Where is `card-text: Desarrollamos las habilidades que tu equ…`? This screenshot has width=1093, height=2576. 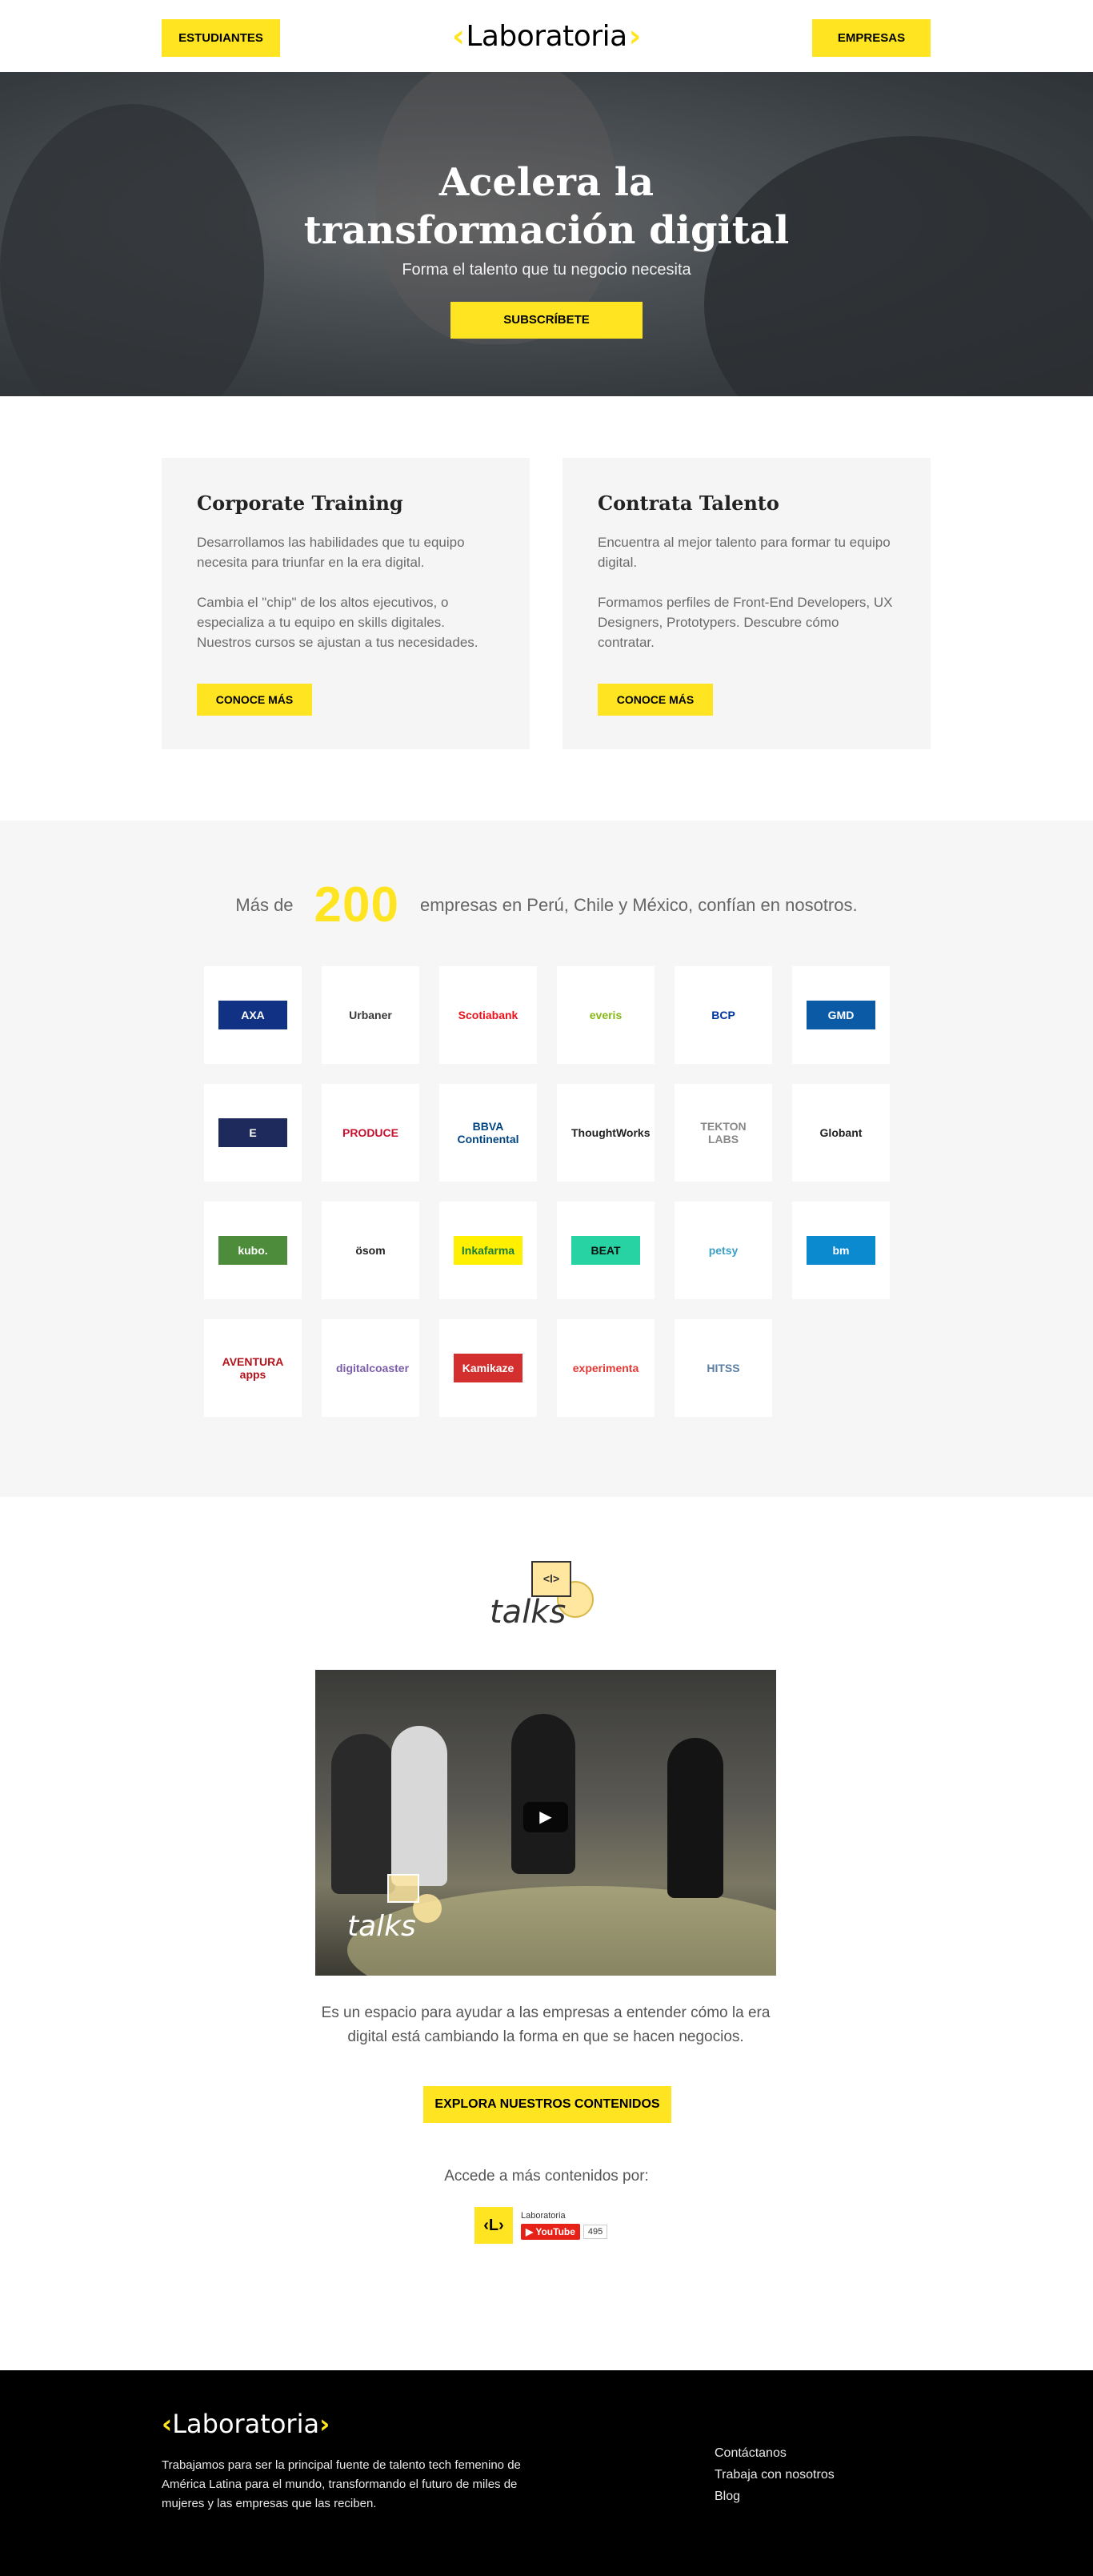
card-text: Desarrollamos las habilidades que tu equ… is located at coordinates (331, 552).